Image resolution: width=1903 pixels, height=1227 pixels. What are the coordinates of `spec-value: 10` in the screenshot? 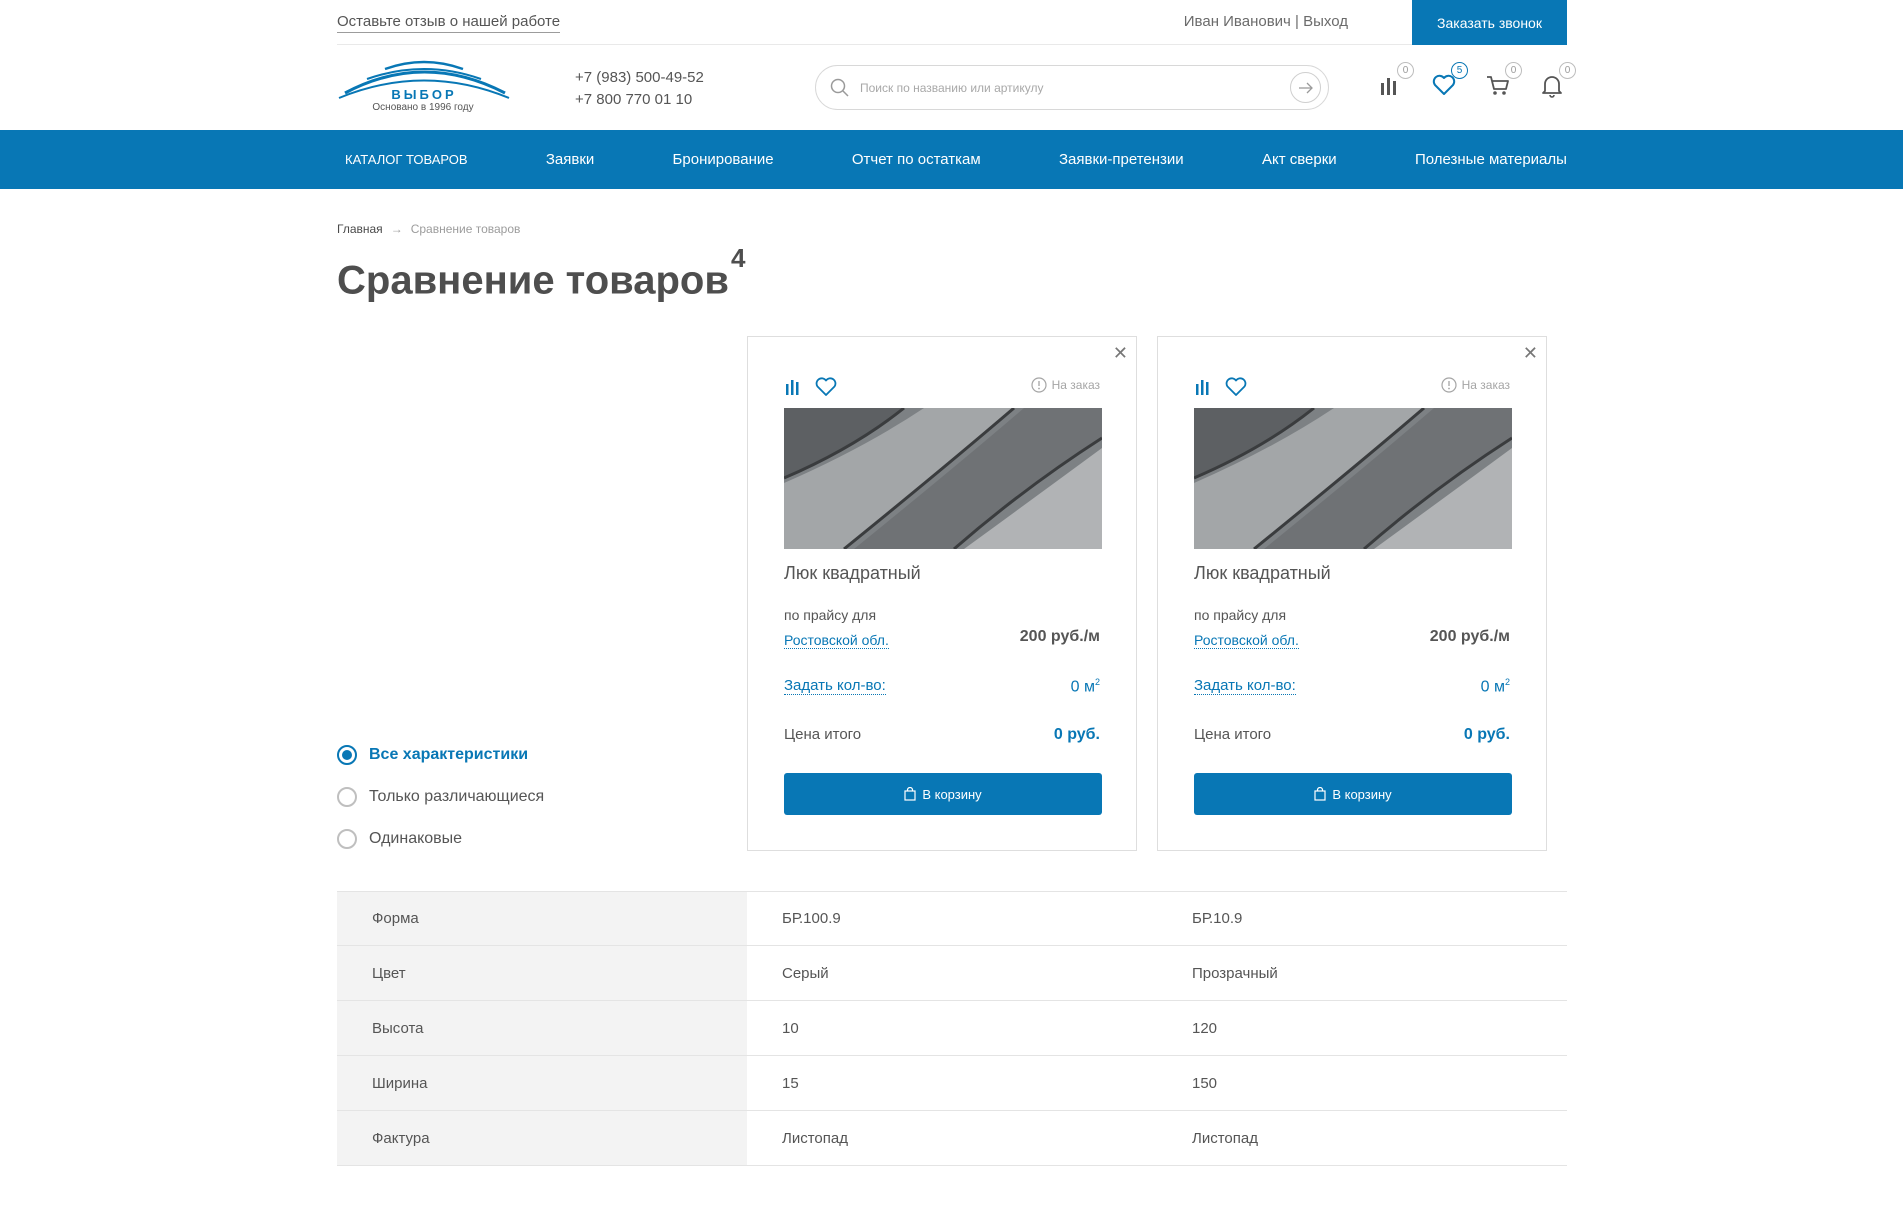 It's located at (790, 1028).